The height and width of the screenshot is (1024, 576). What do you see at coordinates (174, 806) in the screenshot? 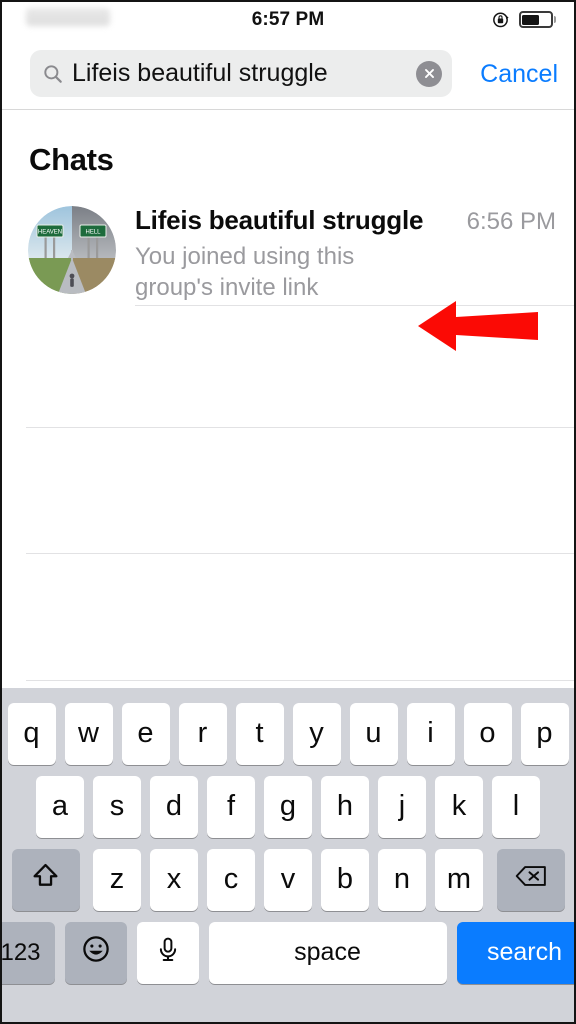
I see `key-d: d` at bounding box center [174, 806].